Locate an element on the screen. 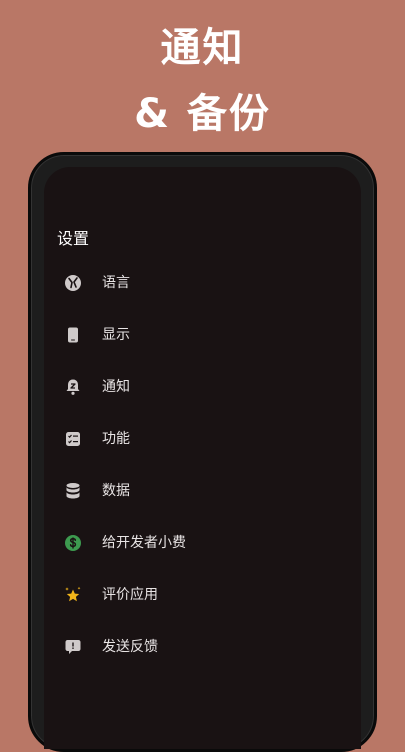 This screenshot has height=752, width=405. feedback-icon is located at coordinates (73, 647).